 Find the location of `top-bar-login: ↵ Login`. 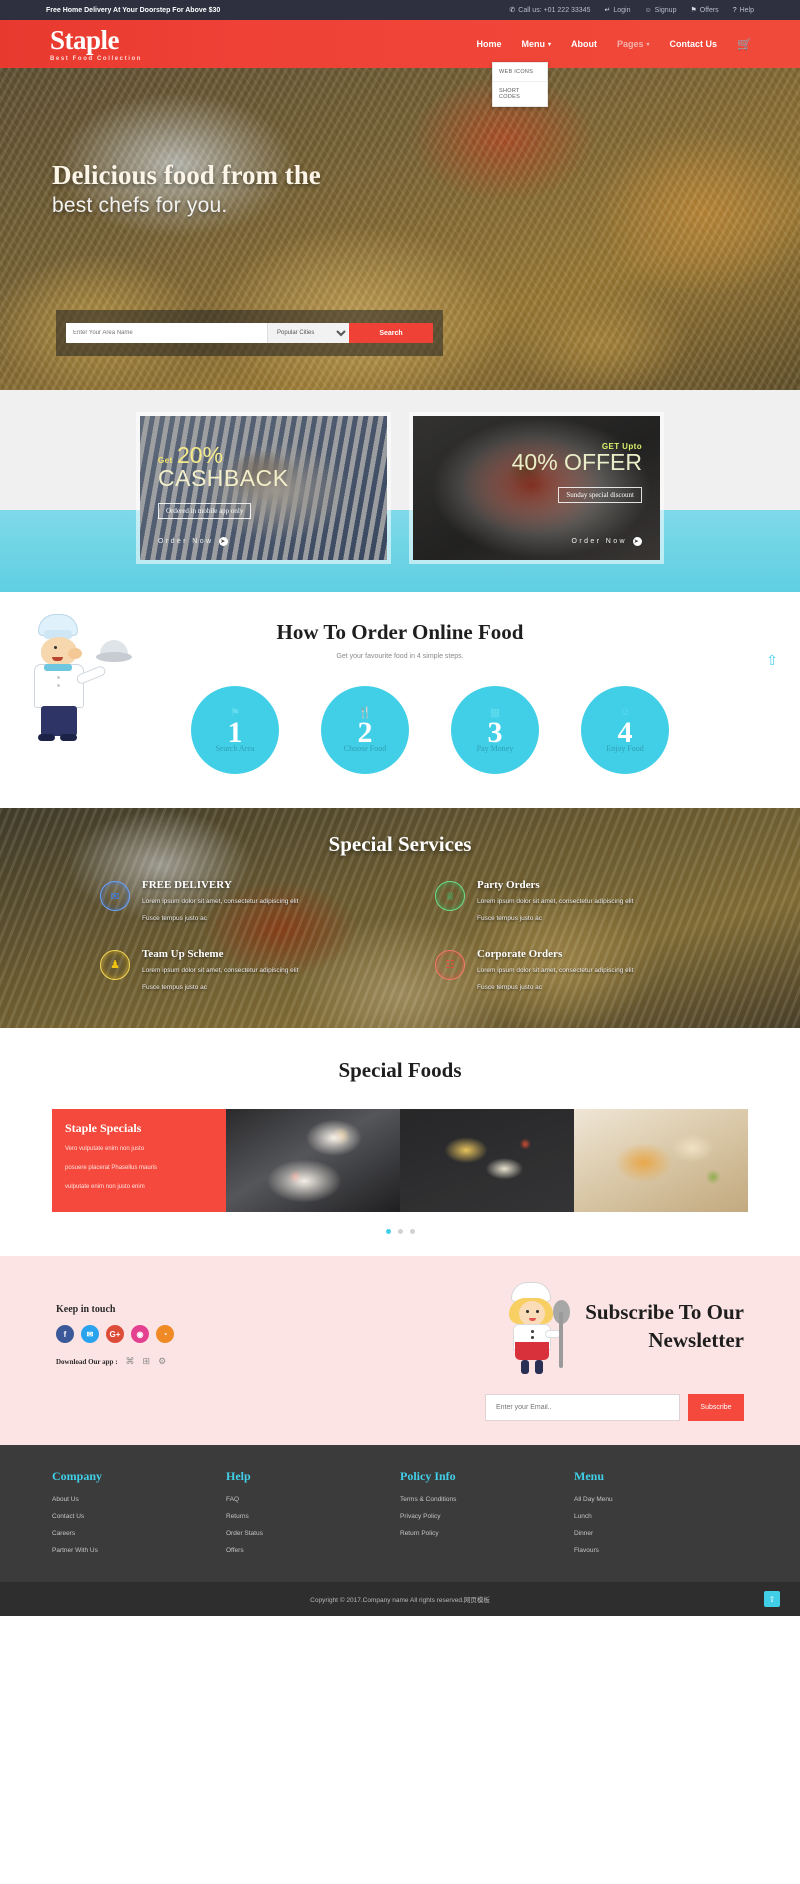

top-bar-login: ↵ Login is located at coordinates (618, 10).